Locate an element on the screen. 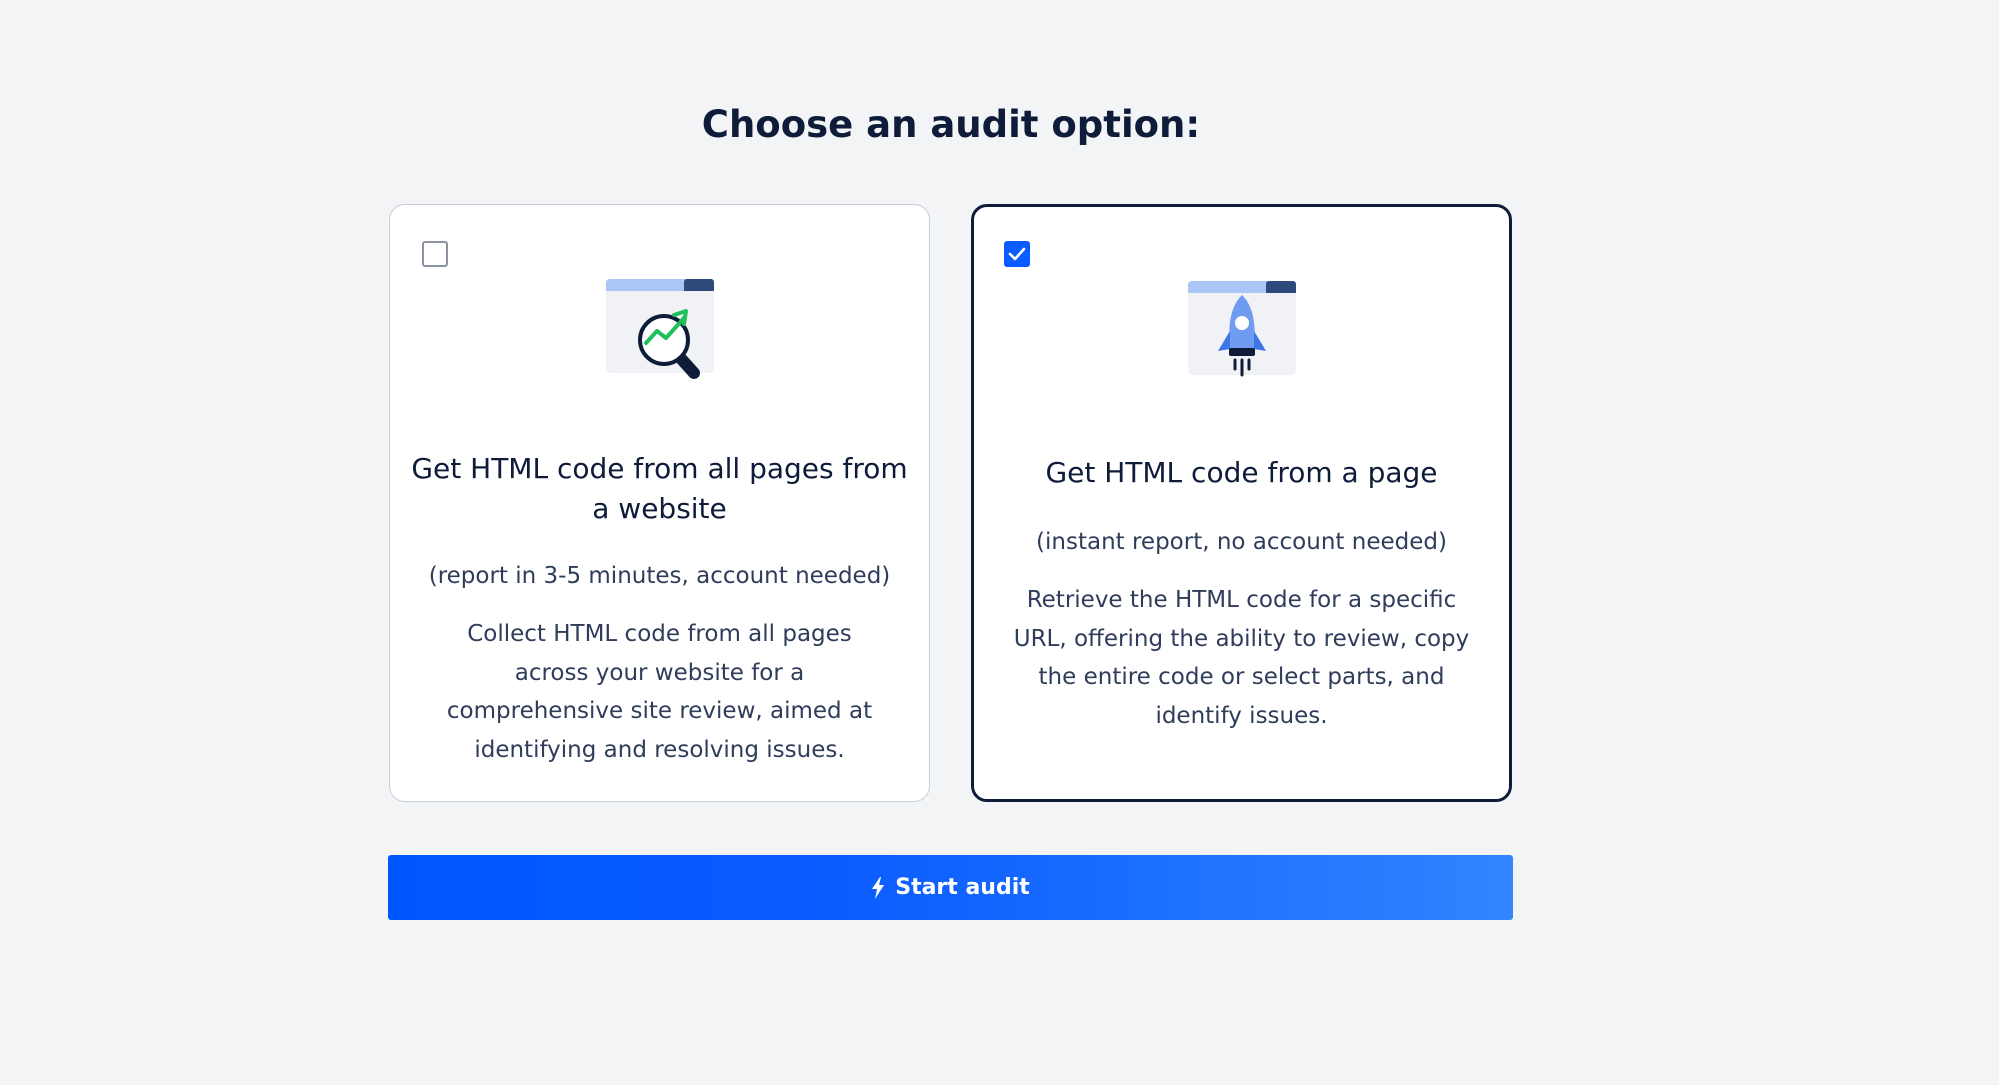 This screenshot has height=1085, width=1999. option-checkbox-single-page is located at coordinates (1017, 254).